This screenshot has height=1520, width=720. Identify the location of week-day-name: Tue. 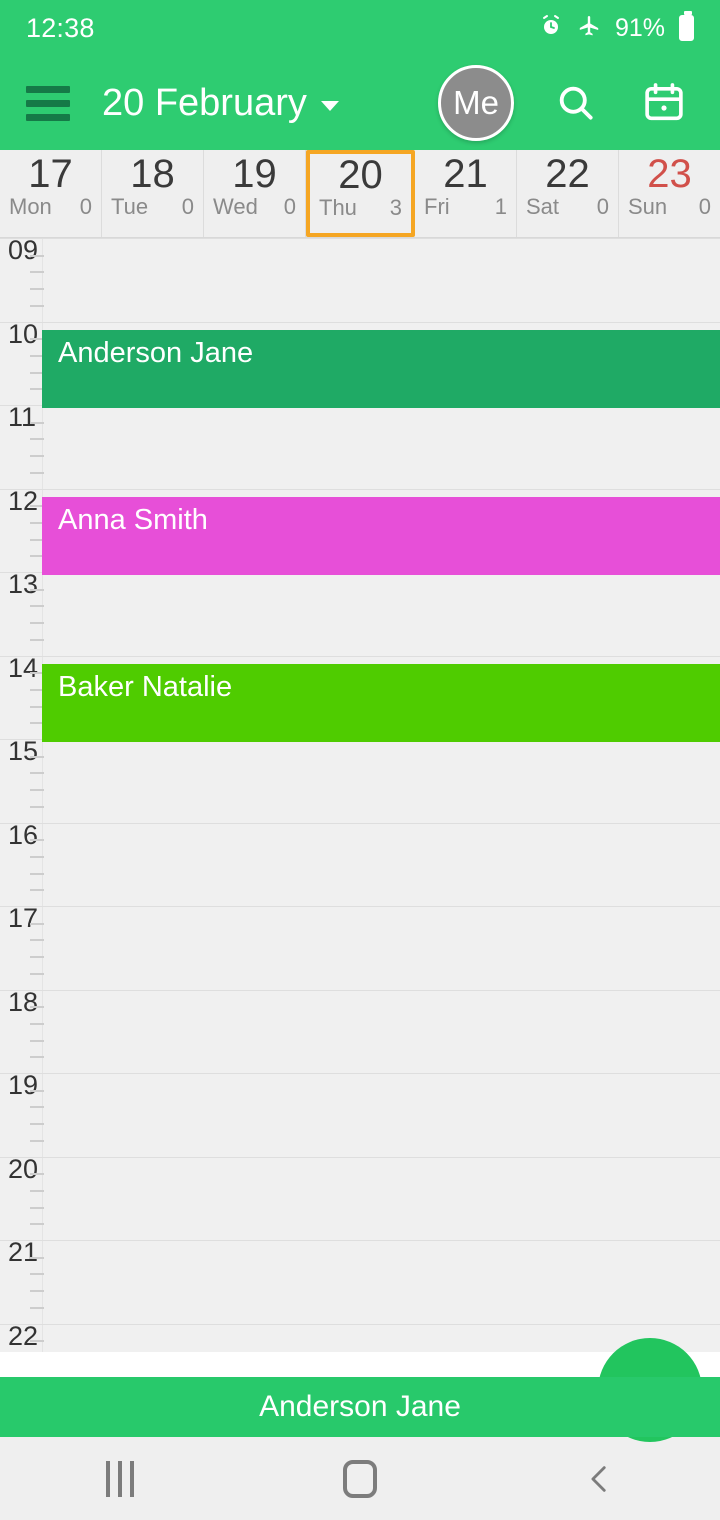
(130, 207).